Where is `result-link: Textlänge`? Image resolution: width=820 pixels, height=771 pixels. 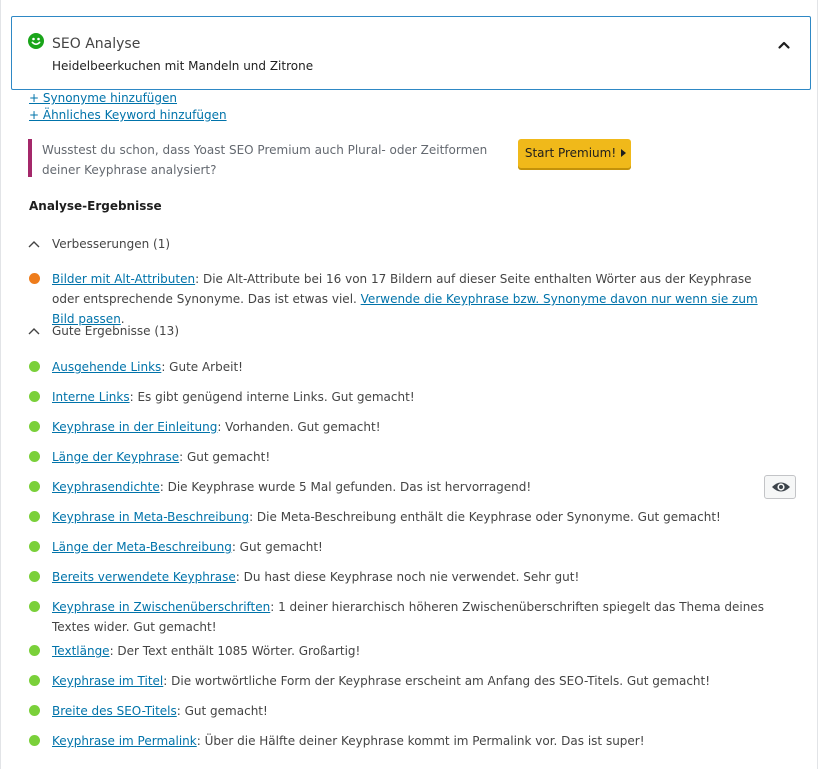 result-link: Textlänge is located at coordinates (81, 651).